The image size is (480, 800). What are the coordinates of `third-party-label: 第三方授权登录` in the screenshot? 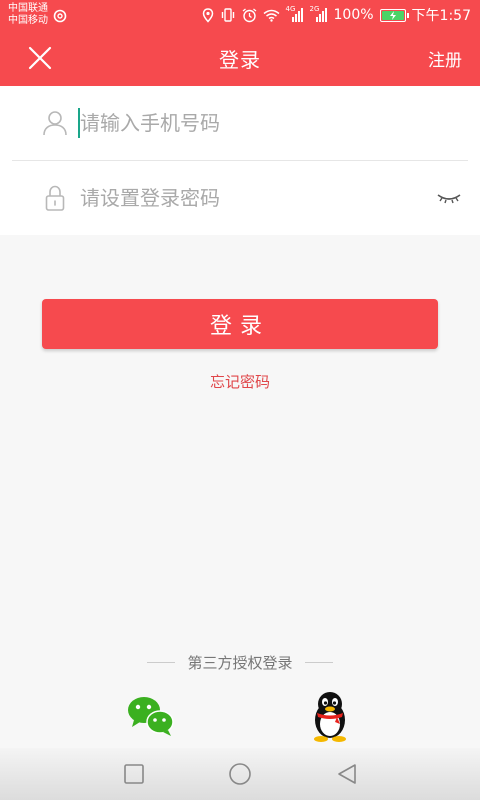 It's located at (240, 662).